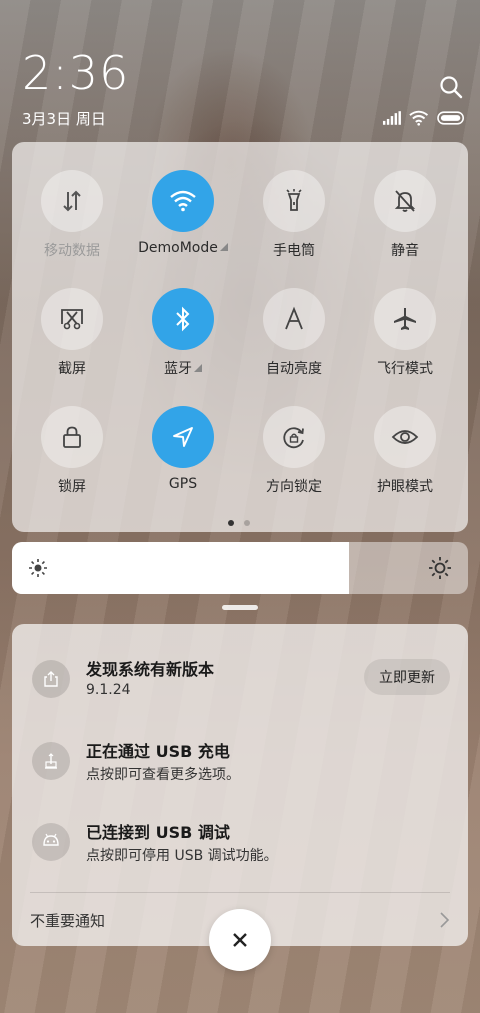 The width and height of the screenshot is (480, 1013). Describe the element at coordinates (71, 461) in the screenshot. I see `tile-lock-screen: 锁屏` at that location.